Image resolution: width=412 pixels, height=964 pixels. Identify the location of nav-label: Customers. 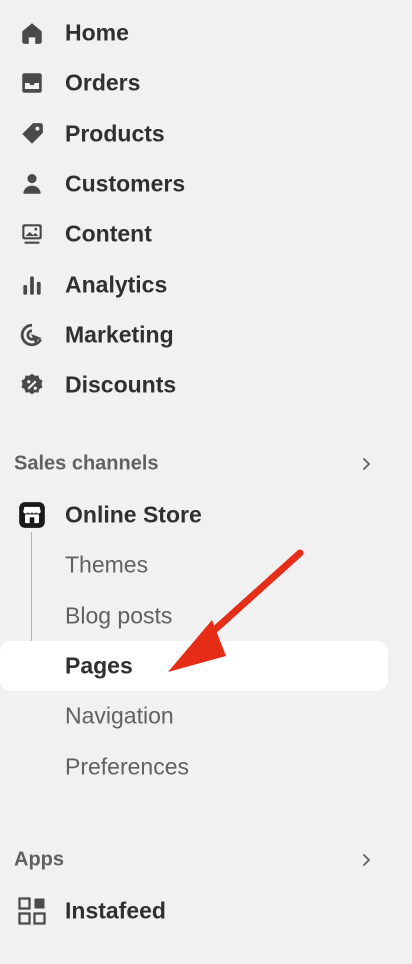
(125, 183).